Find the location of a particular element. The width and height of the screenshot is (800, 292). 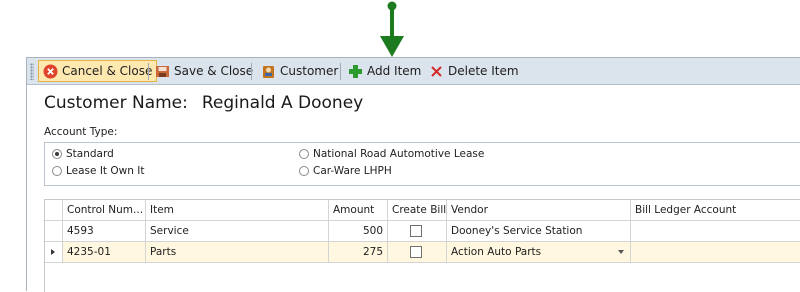

customer-name-heading: Customer Name: Reginald A Dooney is located at coordinates (203, 103).